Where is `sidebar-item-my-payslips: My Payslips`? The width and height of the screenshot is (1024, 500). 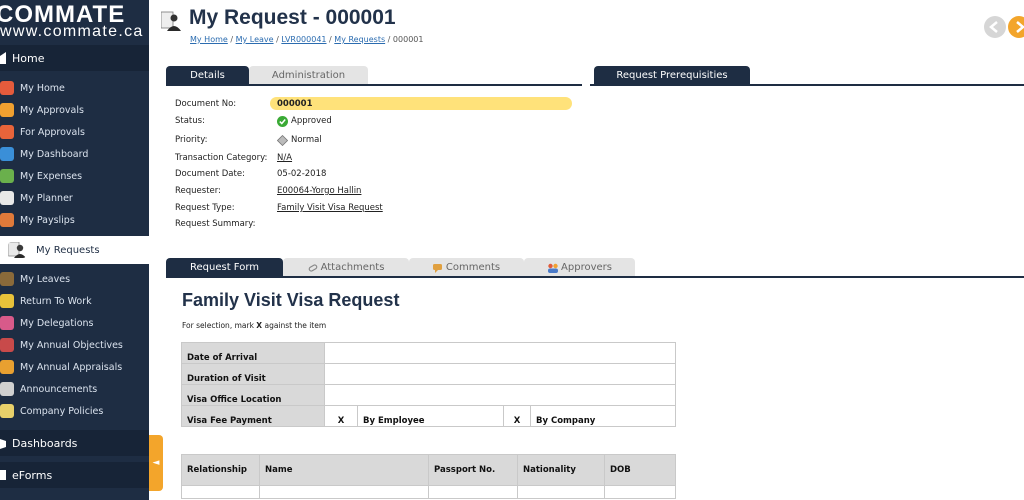 sidebar-item-my-payslips: My Payslips is located at coordinates (74, 220).